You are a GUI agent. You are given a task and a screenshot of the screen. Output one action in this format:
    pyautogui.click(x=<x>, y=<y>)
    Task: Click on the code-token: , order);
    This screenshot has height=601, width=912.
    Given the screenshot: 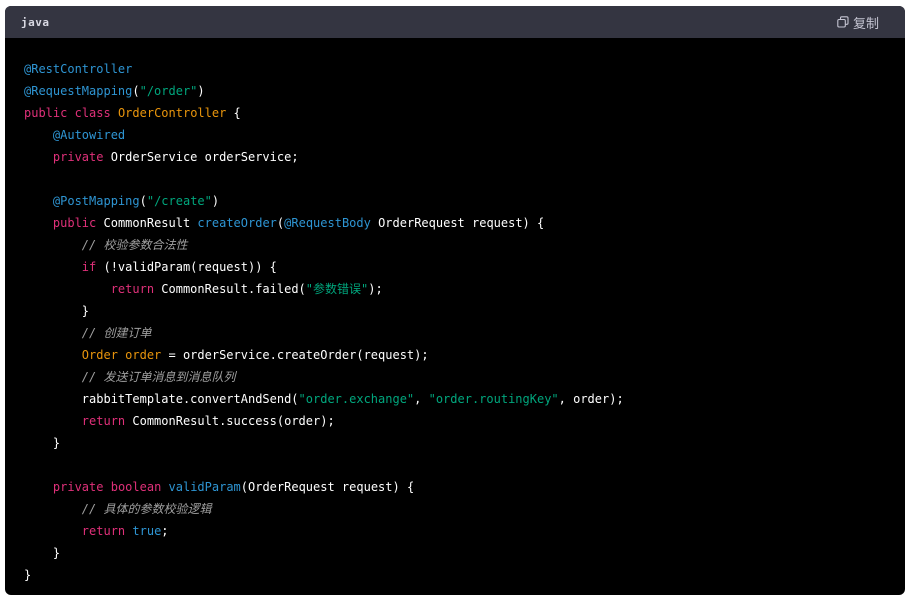 What is the action you would take?
    pyautogui.click(x=591, y=399)
    